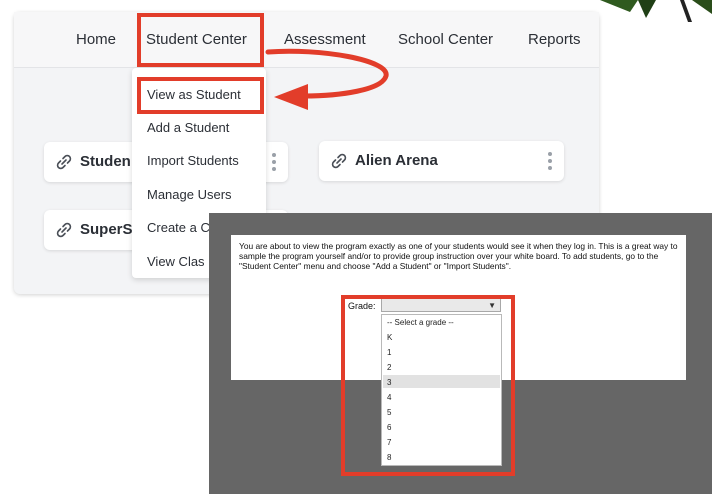 The height and width of the screenshot is (494, 712). What do you see at coordinates (327, 79) in the screenshot?
I see `annotation-arrow` at bounding box center [327, 79].